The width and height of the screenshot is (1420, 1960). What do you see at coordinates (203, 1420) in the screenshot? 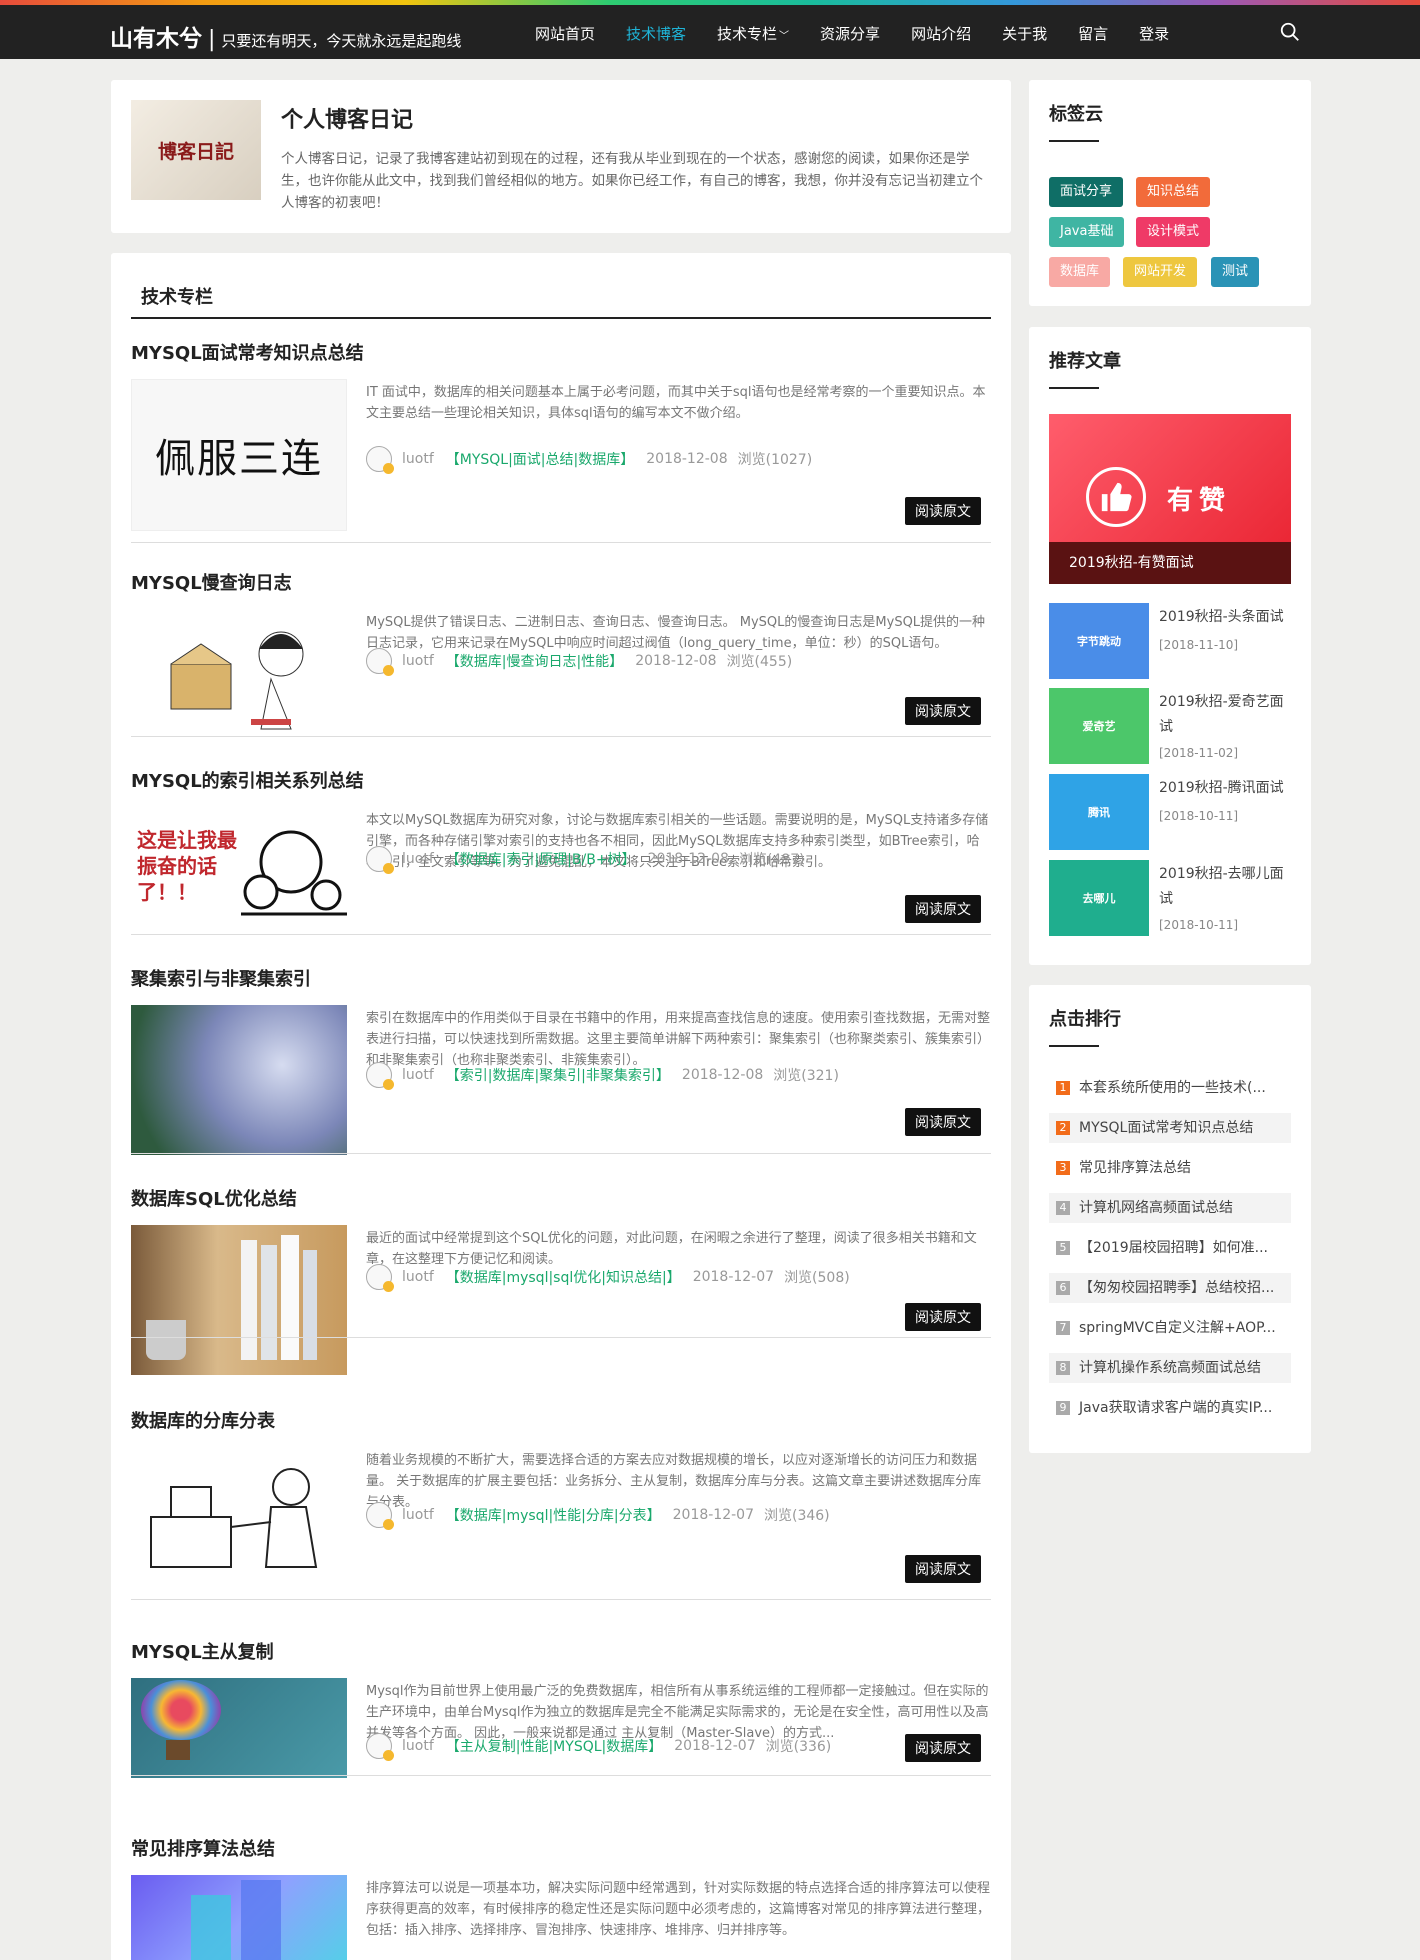
I see `post-title: 数据库的分库分表` at bounding box center [203, 1420].